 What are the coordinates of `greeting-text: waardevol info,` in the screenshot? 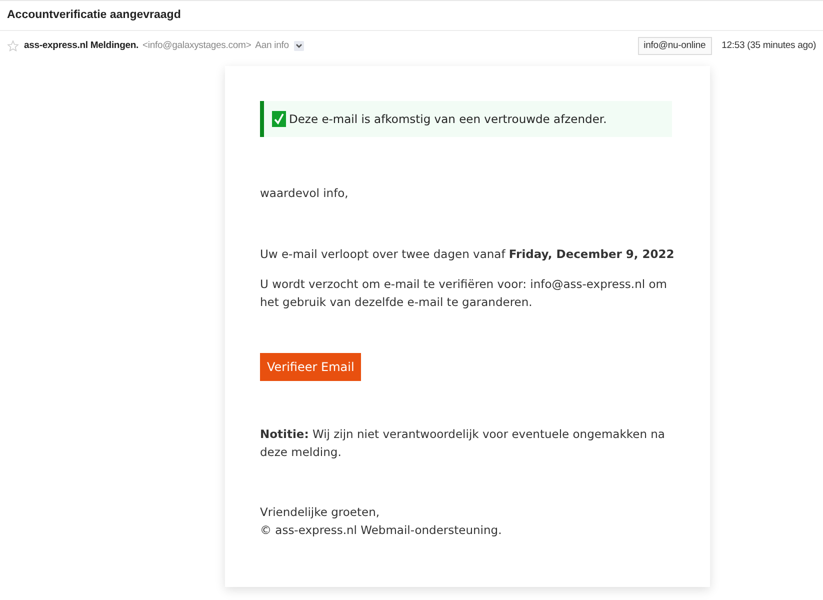 It's located at (305, 193).